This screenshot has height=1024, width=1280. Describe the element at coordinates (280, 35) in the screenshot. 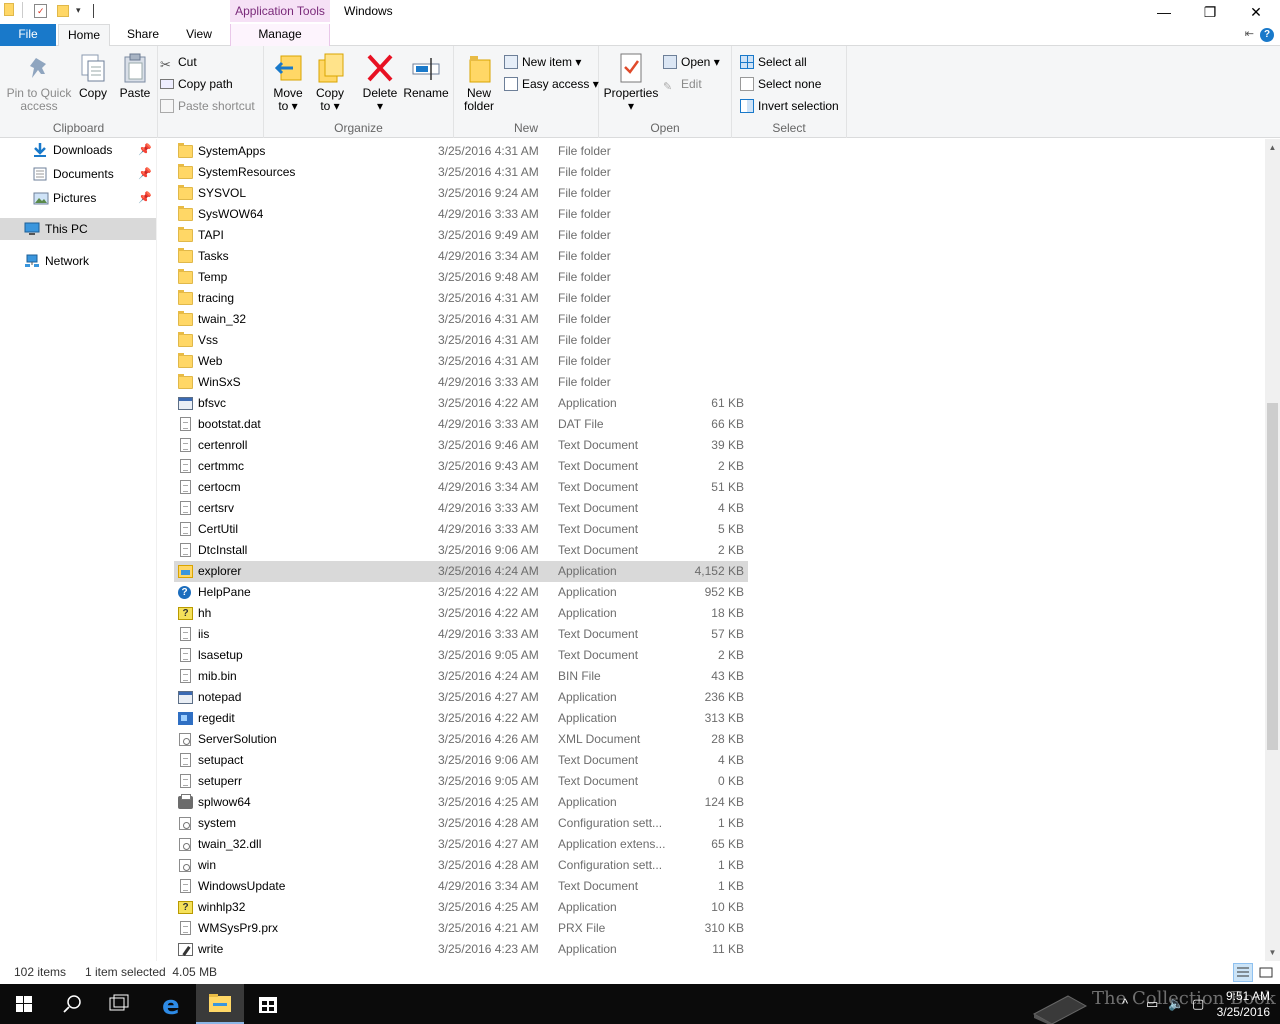

I see `tab-manage: Manage` at that location.